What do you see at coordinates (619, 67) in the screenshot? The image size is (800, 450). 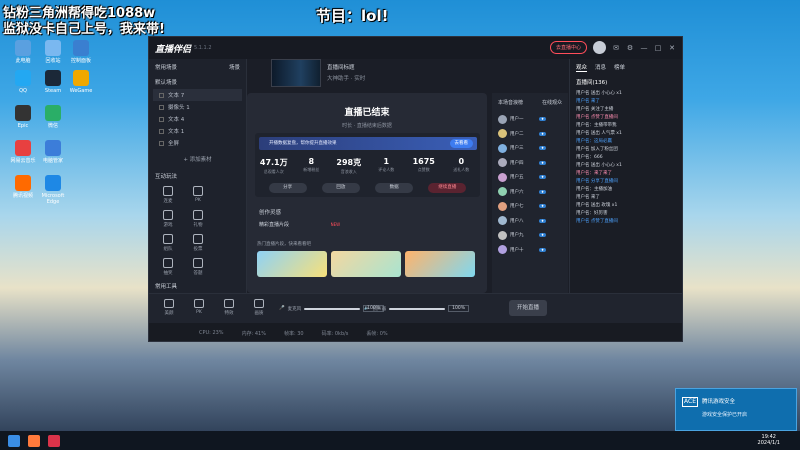 I see `right-tab: 榜单` at bounding box center [619, 67].